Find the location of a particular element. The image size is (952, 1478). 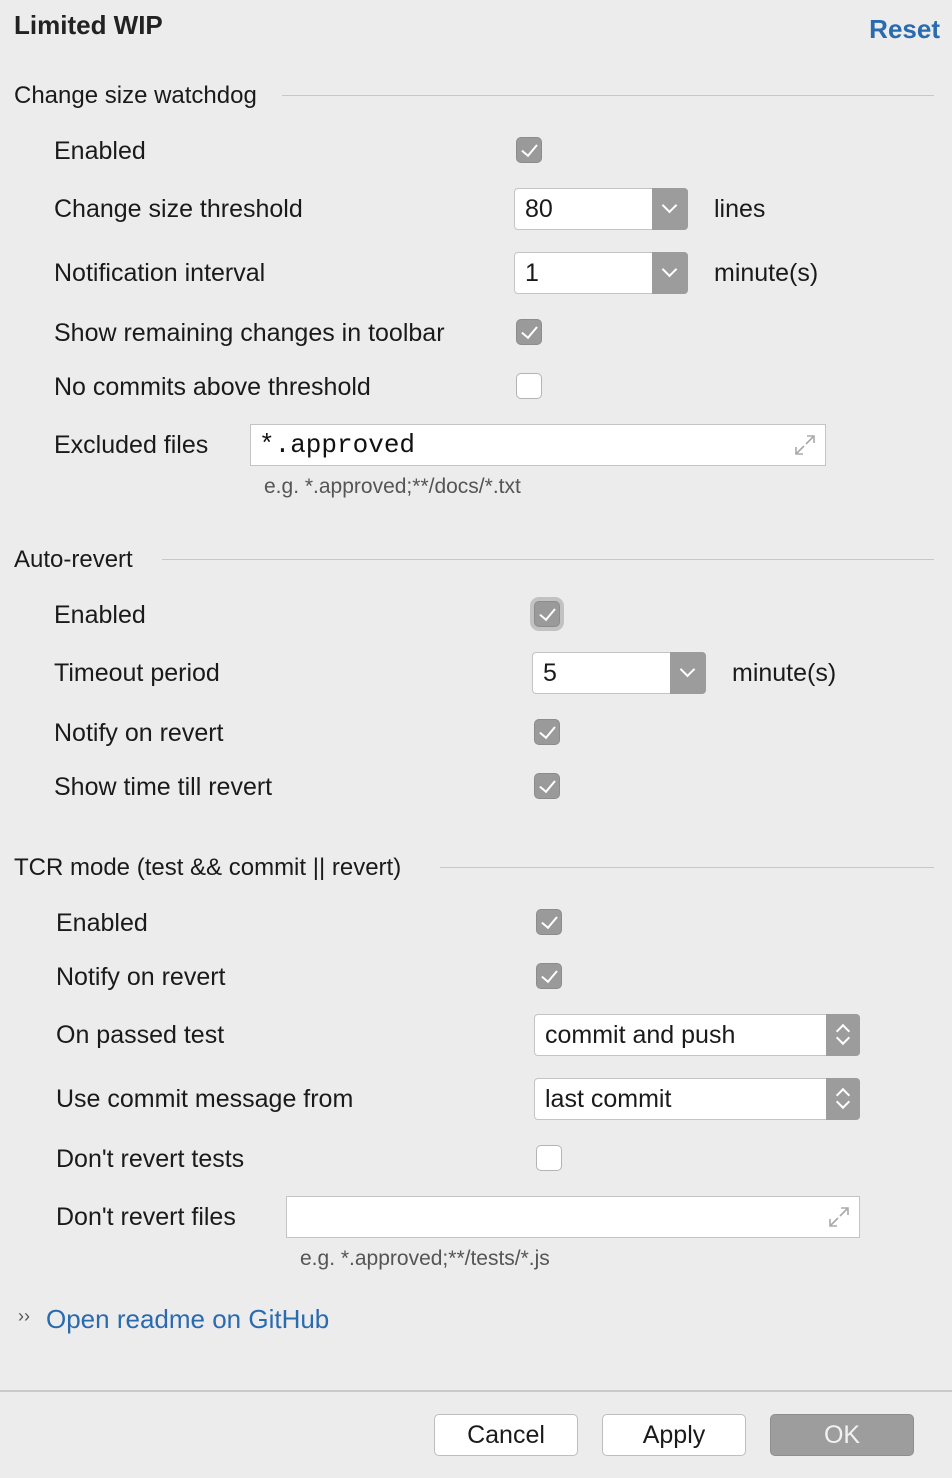

threshold-label: Change size threshold is located at coordinates (178, 209).